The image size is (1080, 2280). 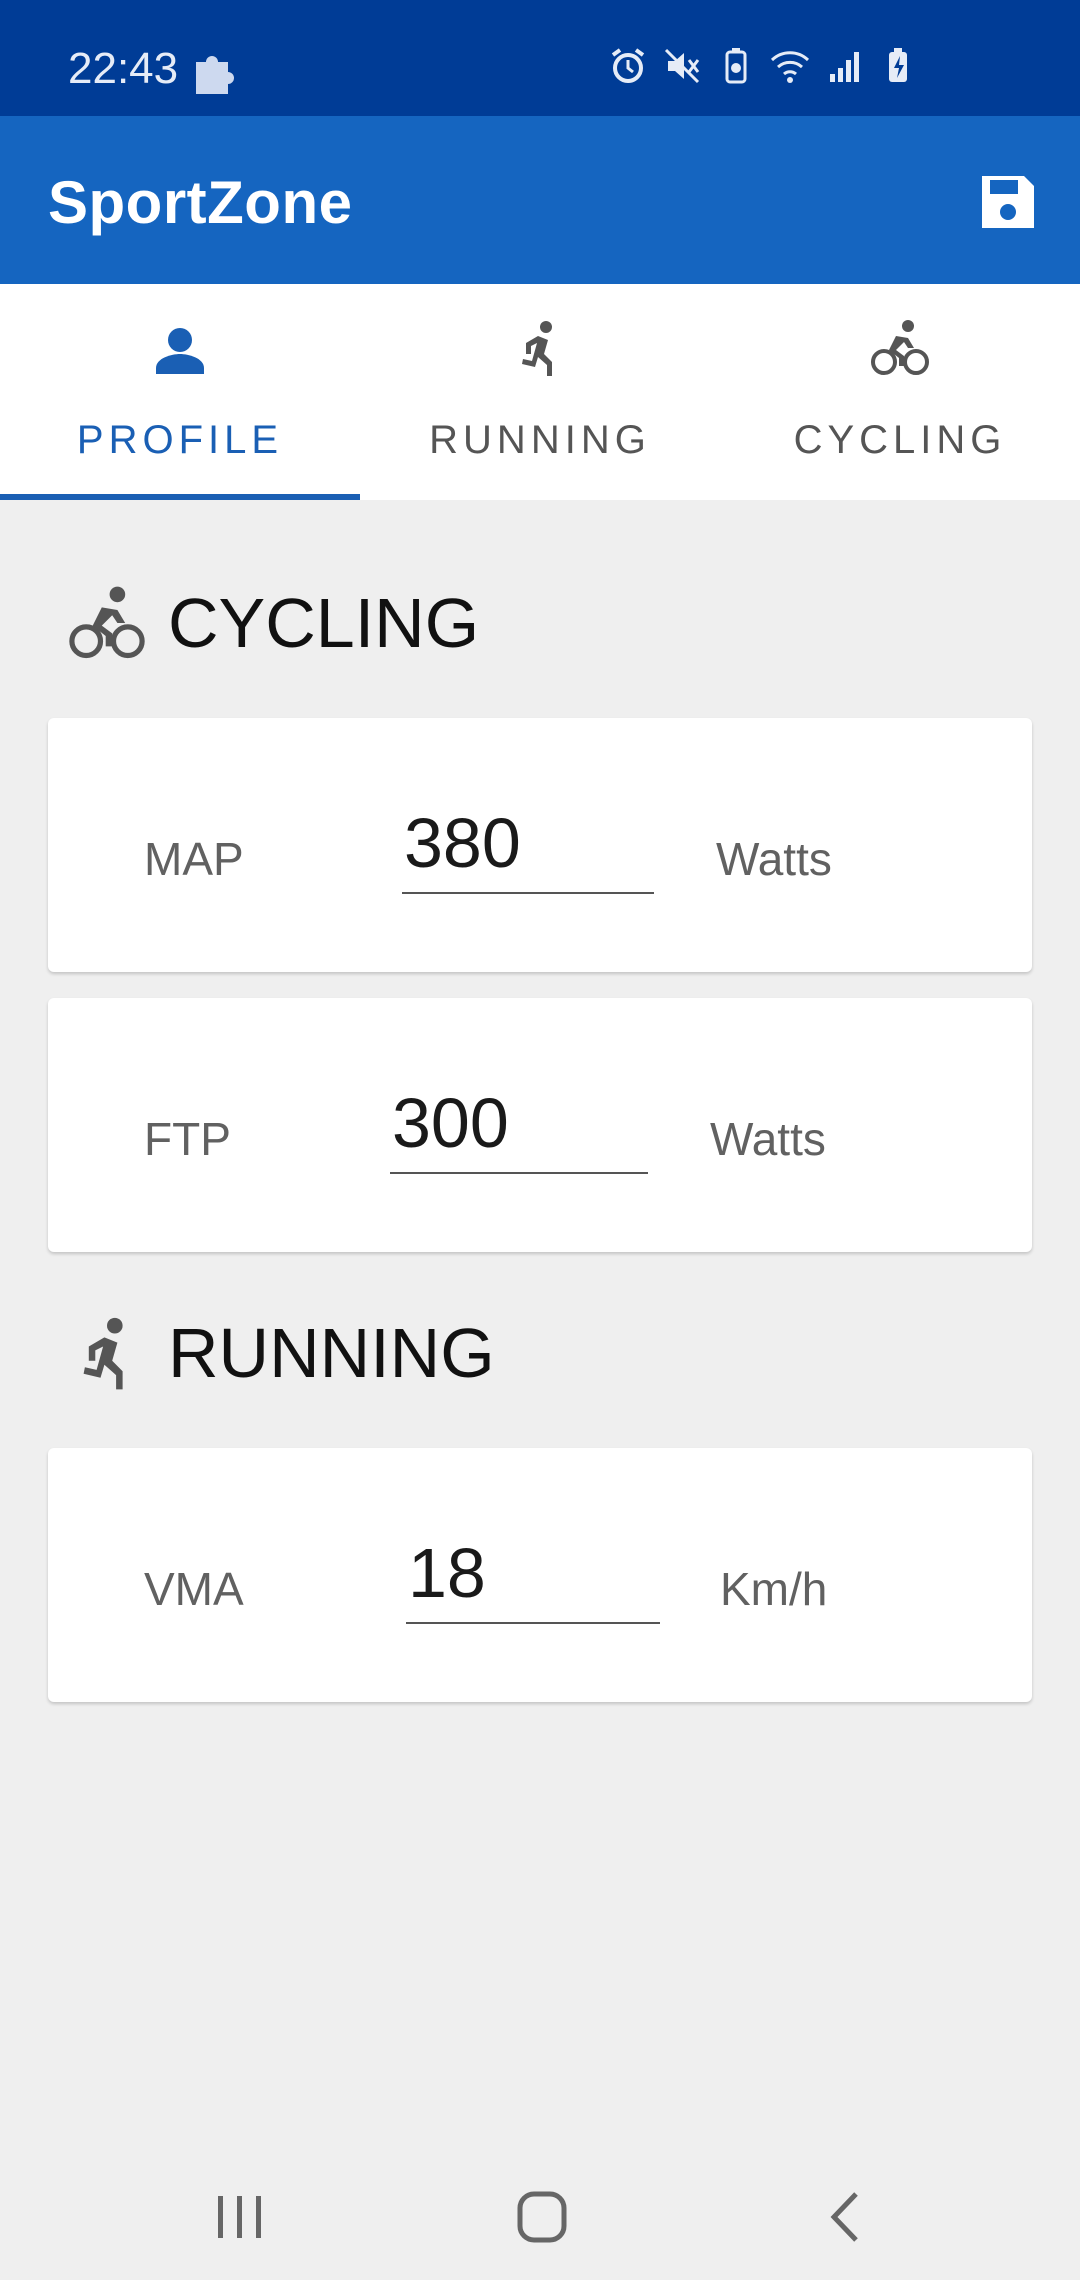 I want to click on home-icon, so click(x=542, y=2217).